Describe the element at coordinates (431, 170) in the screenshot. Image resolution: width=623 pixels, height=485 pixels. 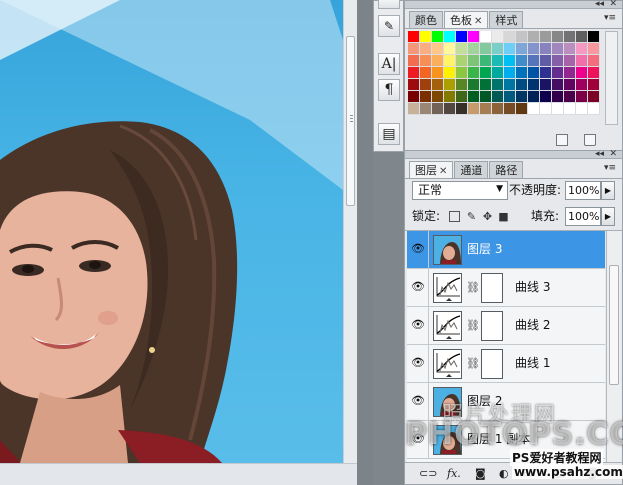
I see `tab-layers: 图层 ✕` at that location.